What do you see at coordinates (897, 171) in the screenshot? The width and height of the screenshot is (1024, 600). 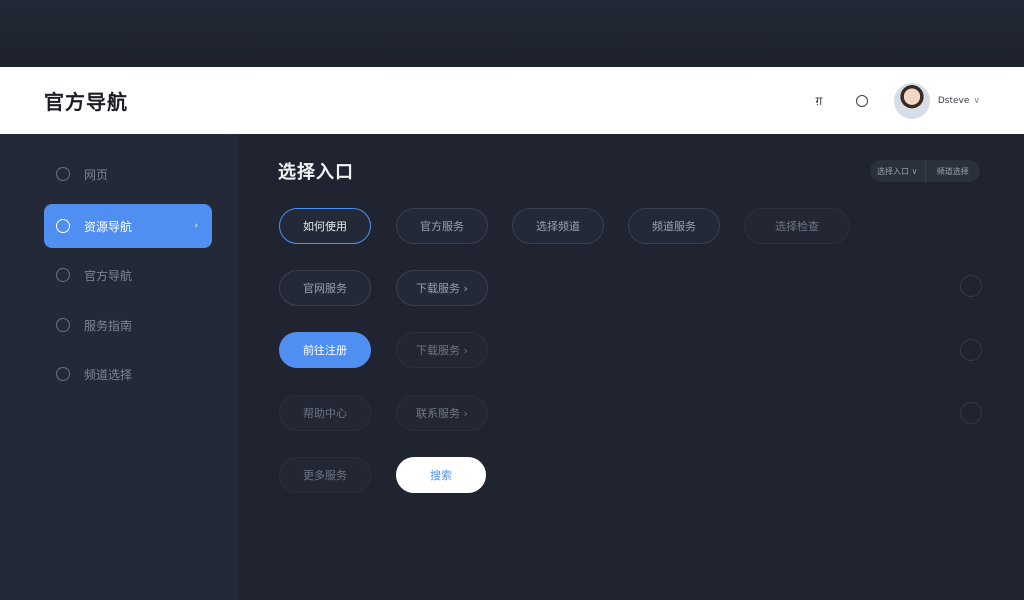 I see `filter-option-entry: 选择入口 ∨` at bounding box center [897, 171].